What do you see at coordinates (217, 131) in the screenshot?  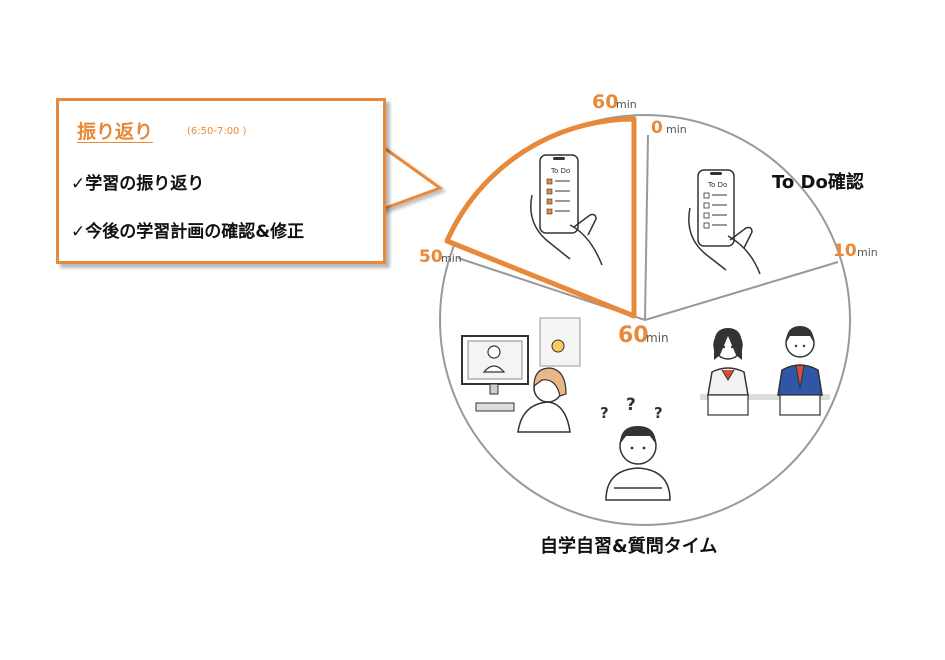 I see `callout-time: (6:50-7:00 )` at bounding box center [217, 131].